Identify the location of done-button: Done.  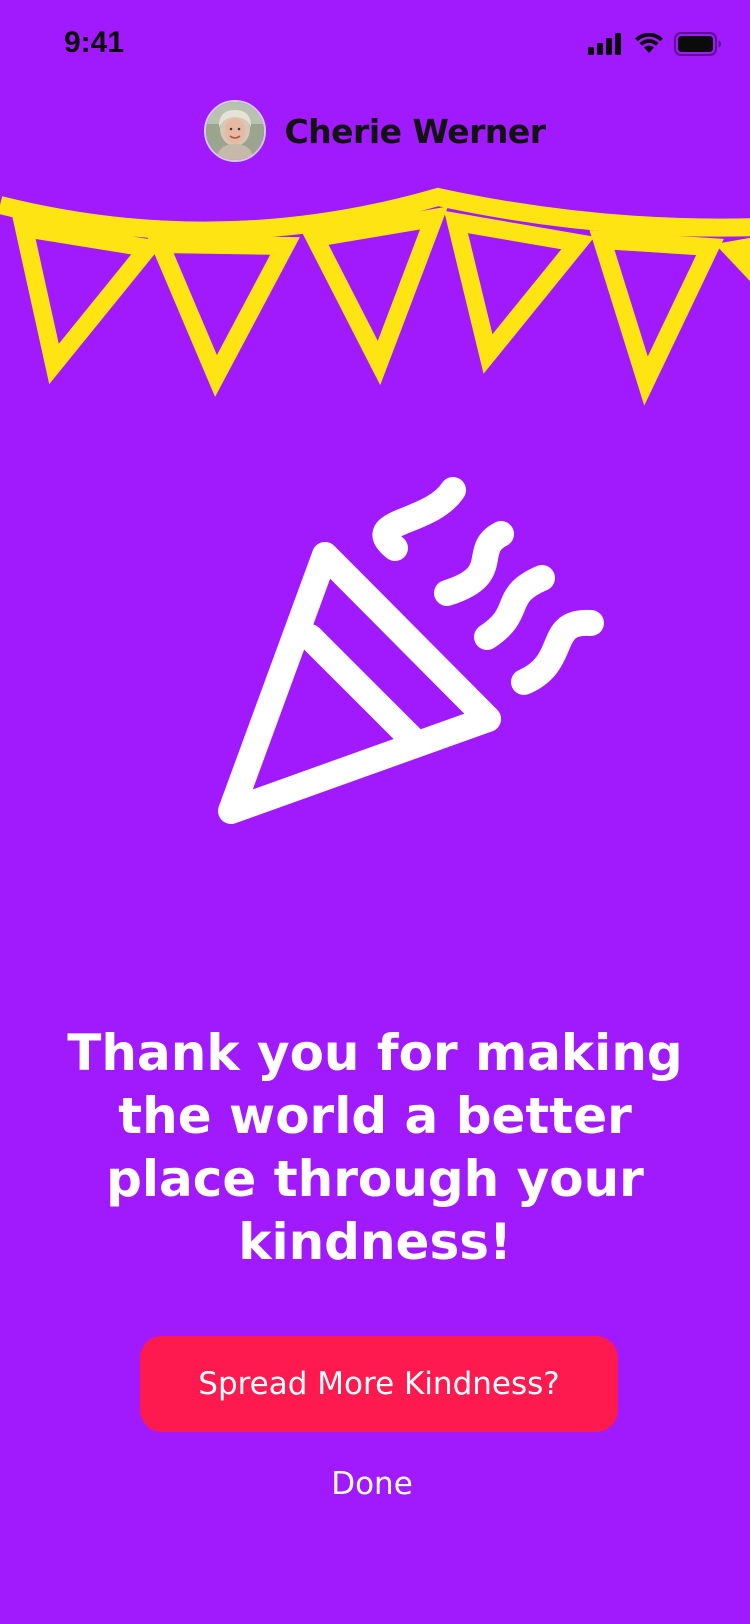
(372, 1484).